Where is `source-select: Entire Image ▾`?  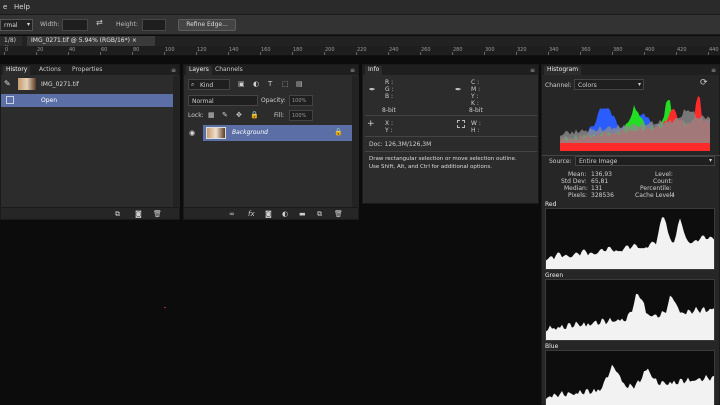 source-select: Entire Image ▾ is located at coordinates (645, 161).